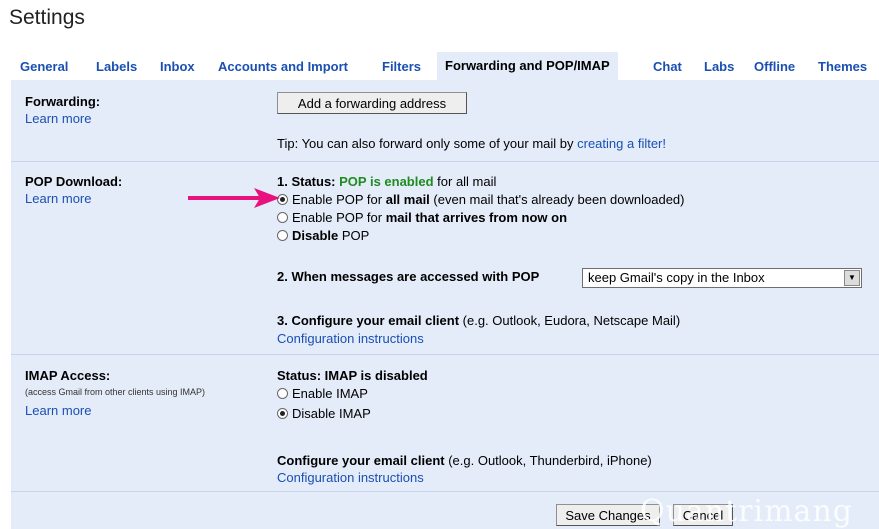 This screenshot has width=879, height=529. What do you see at coordinates (621, 143) in the screenshot?
I see `creating-filter-link: creating a filter!` at bounding box center [621, 143].